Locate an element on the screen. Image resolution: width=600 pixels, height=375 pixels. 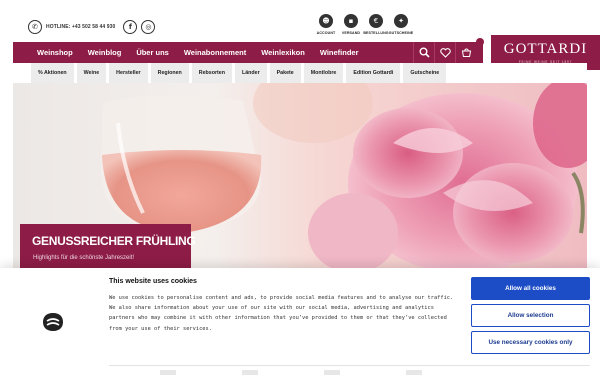
search-icon is located at coordinates (424, 52).